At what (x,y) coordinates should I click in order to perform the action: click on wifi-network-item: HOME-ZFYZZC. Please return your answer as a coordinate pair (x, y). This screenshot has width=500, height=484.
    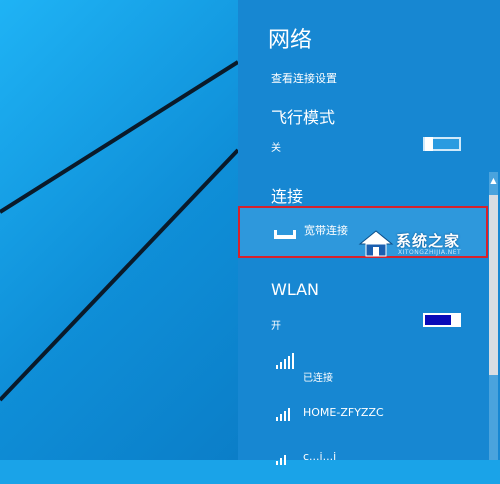
    Looking at the image, I should click on (363, 420).